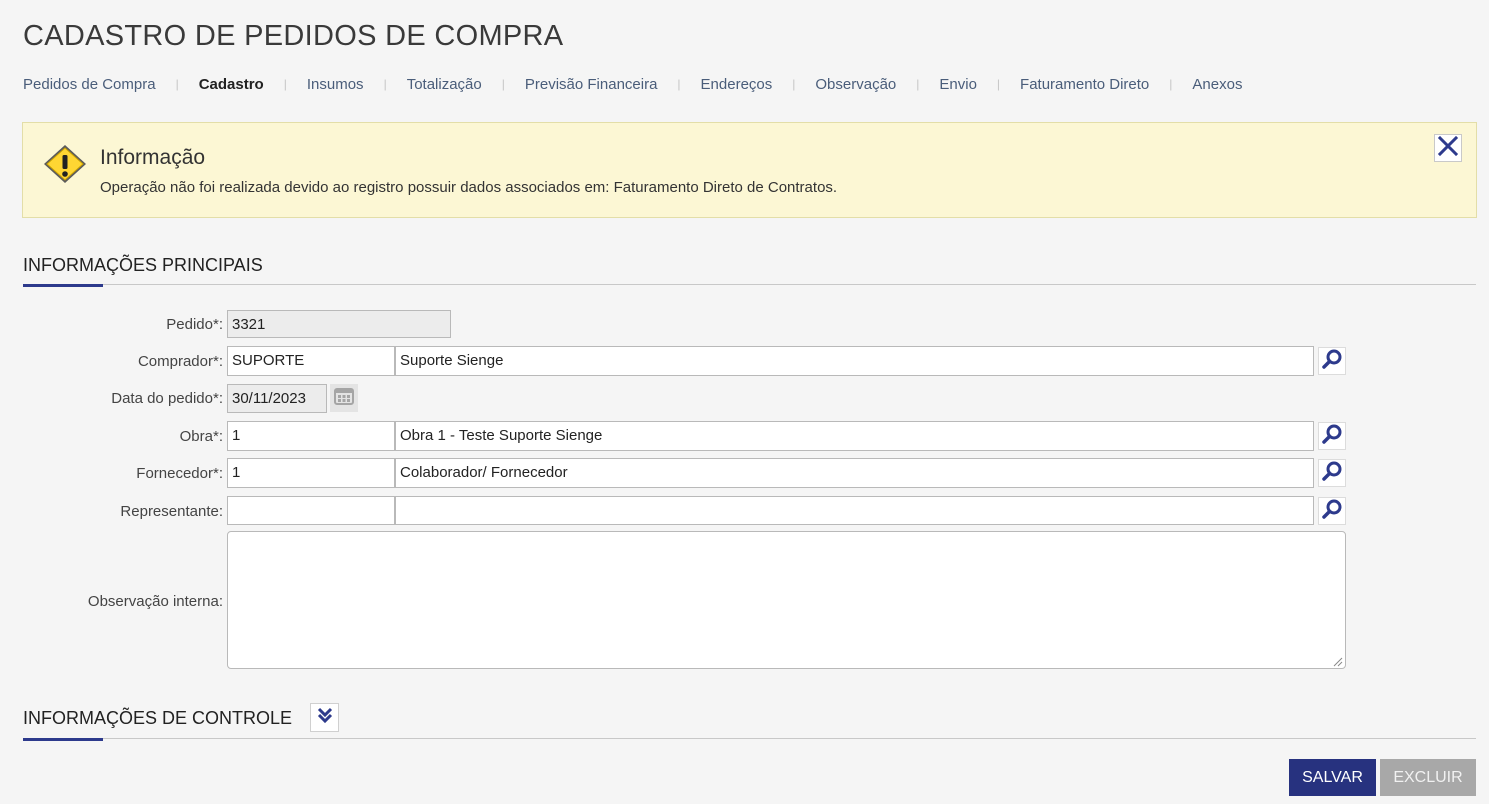 This screenshot has width=1489, height=804. I want to click on representante-search-button, so click(1332, 511).